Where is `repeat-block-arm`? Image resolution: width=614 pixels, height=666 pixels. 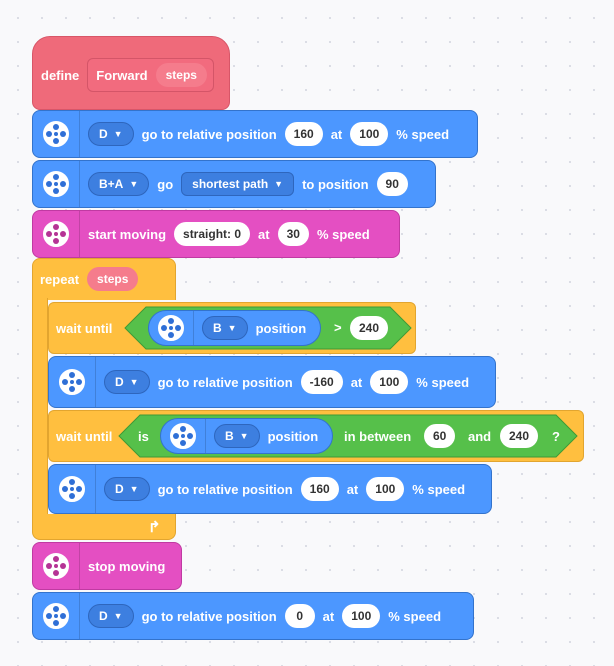 repeat-block-arm is located at coordinates (40, 407).